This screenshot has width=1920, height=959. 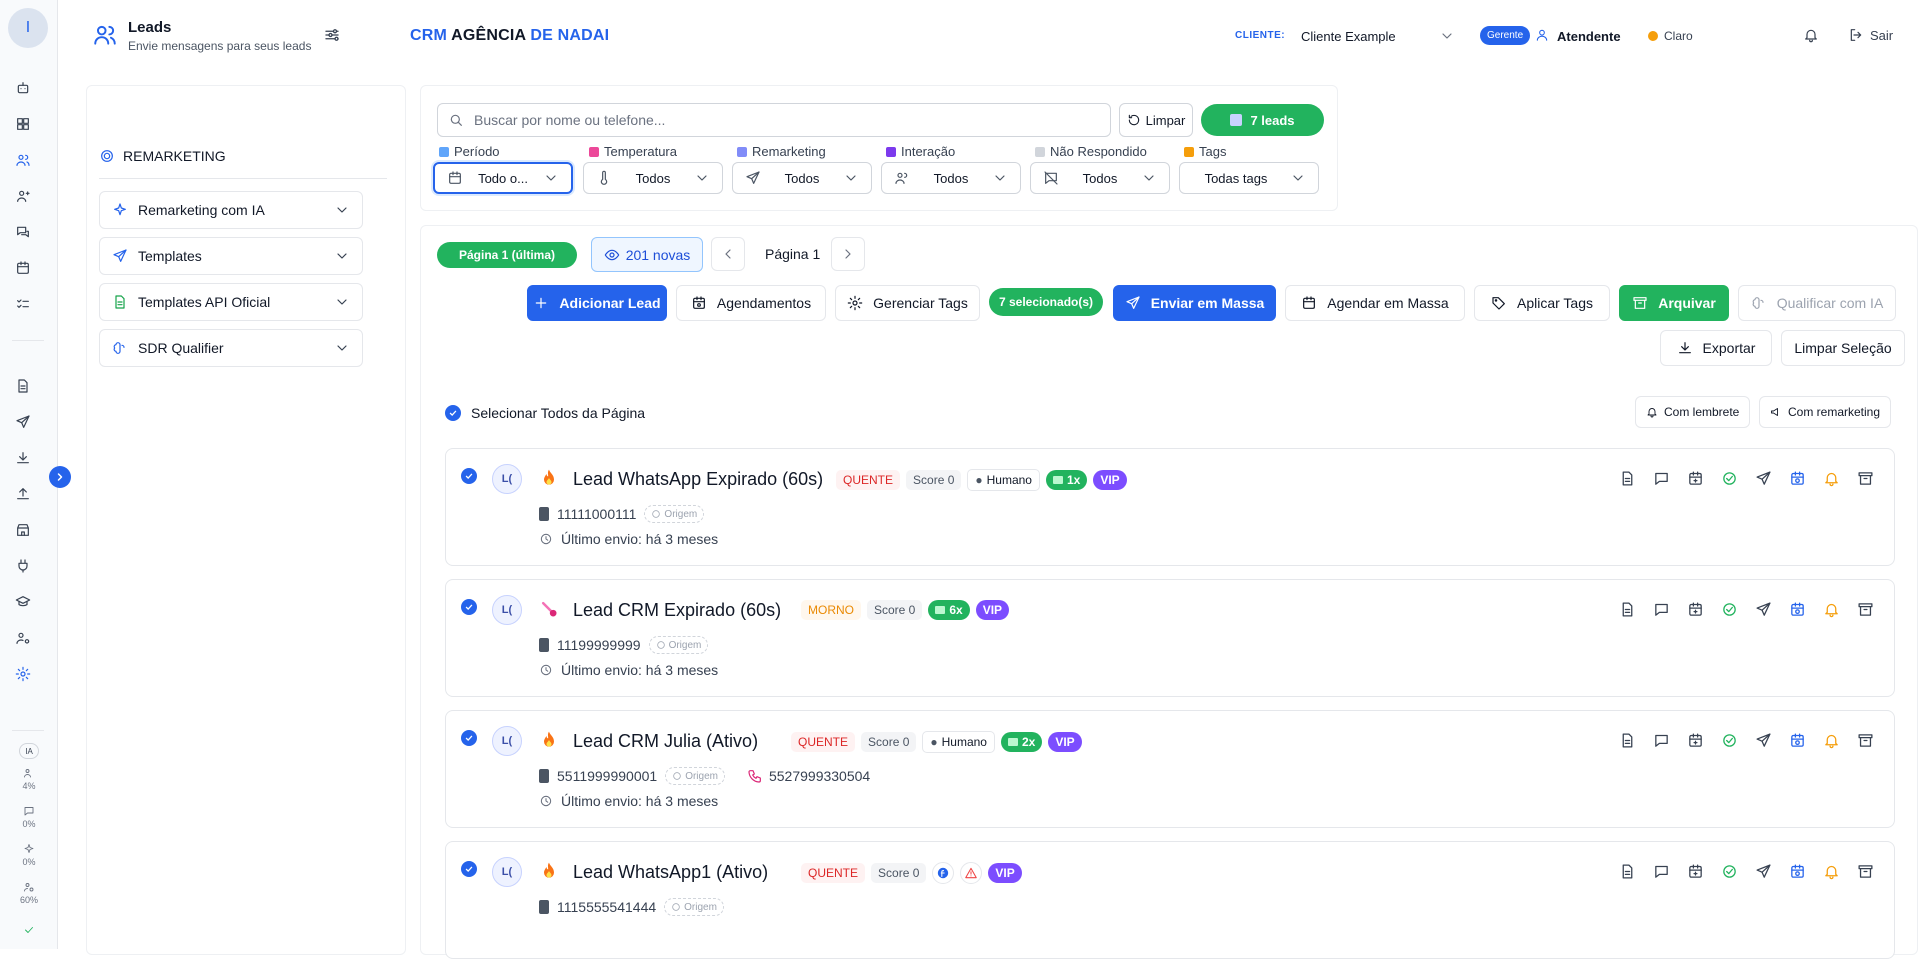 I want to click on clear-selection-button: Limpar Seleção, so click(x=1843, y=348).